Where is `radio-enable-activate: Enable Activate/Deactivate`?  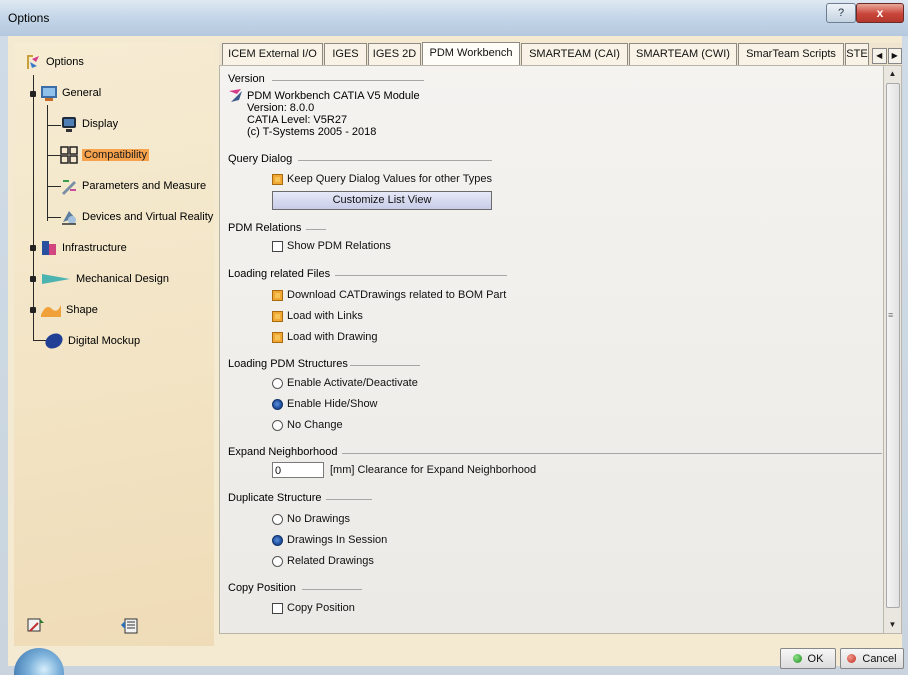
radio-enable-activate: Enable Activate/Deactivate is located at coordinates (345, 383).